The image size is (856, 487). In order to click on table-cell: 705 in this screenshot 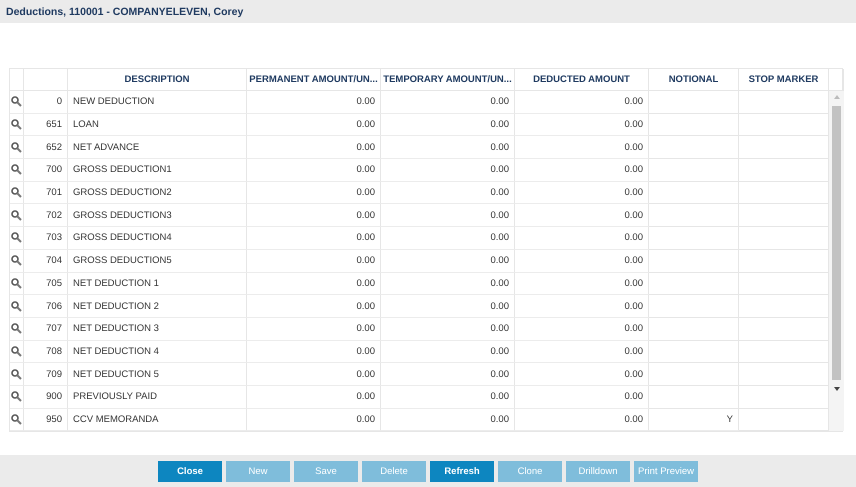, I will do `click(46, 284)`.